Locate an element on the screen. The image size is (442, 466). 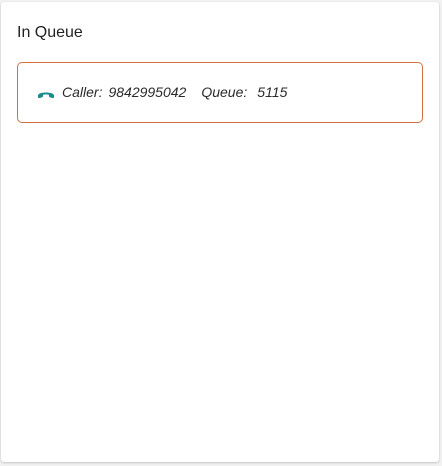
panel-title: In Queue is located at coordinates (50, 32).